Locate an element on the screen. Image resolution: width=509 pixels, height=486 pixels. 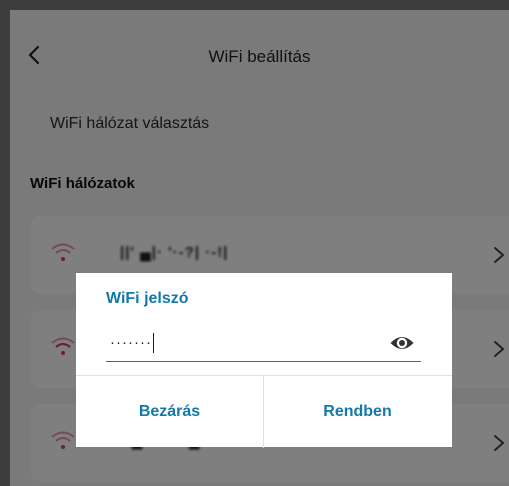
dialog-title: WiFi jelszó is located at coordinates (147, 298).